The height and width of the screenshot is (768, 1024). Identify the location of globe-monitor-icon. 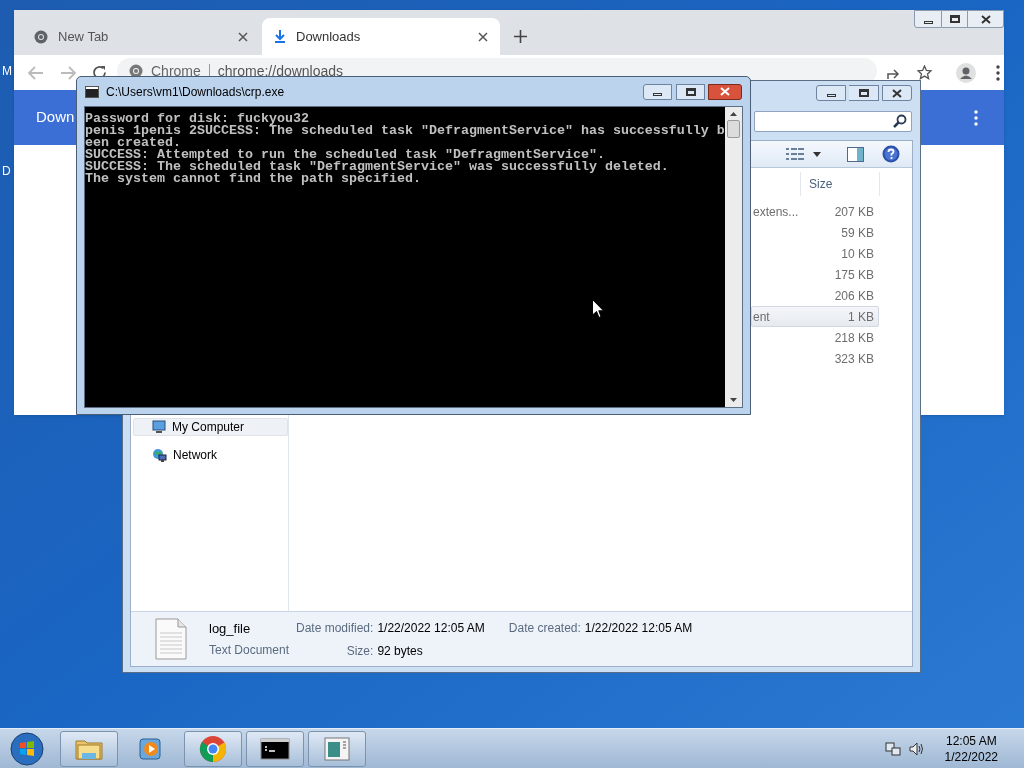
(159, 455).